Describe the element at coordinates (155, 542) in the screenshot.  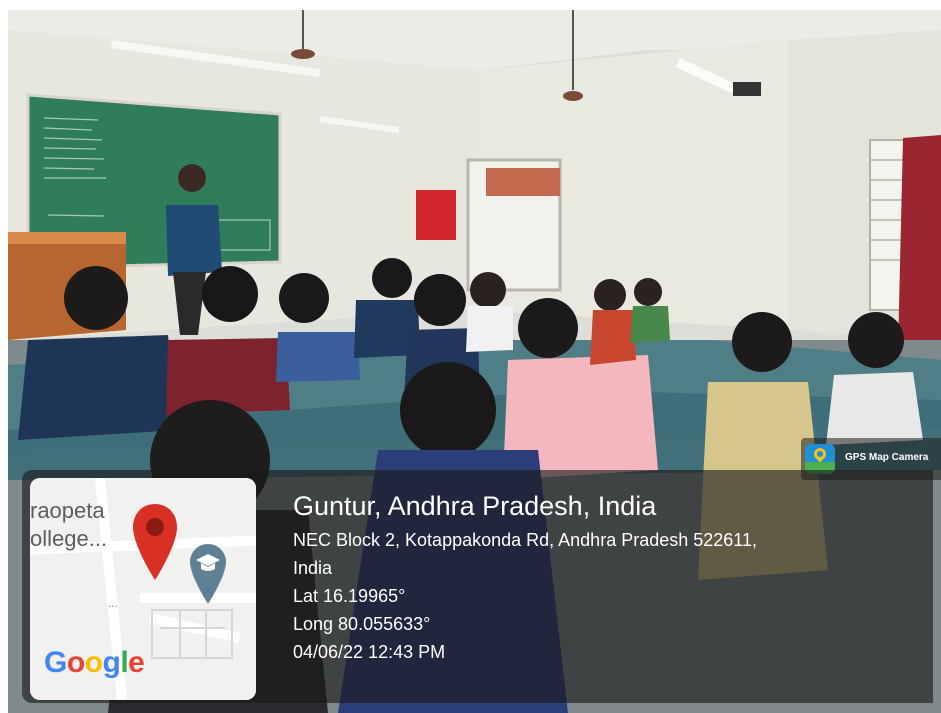
I see `location-pin-icon` at that location.